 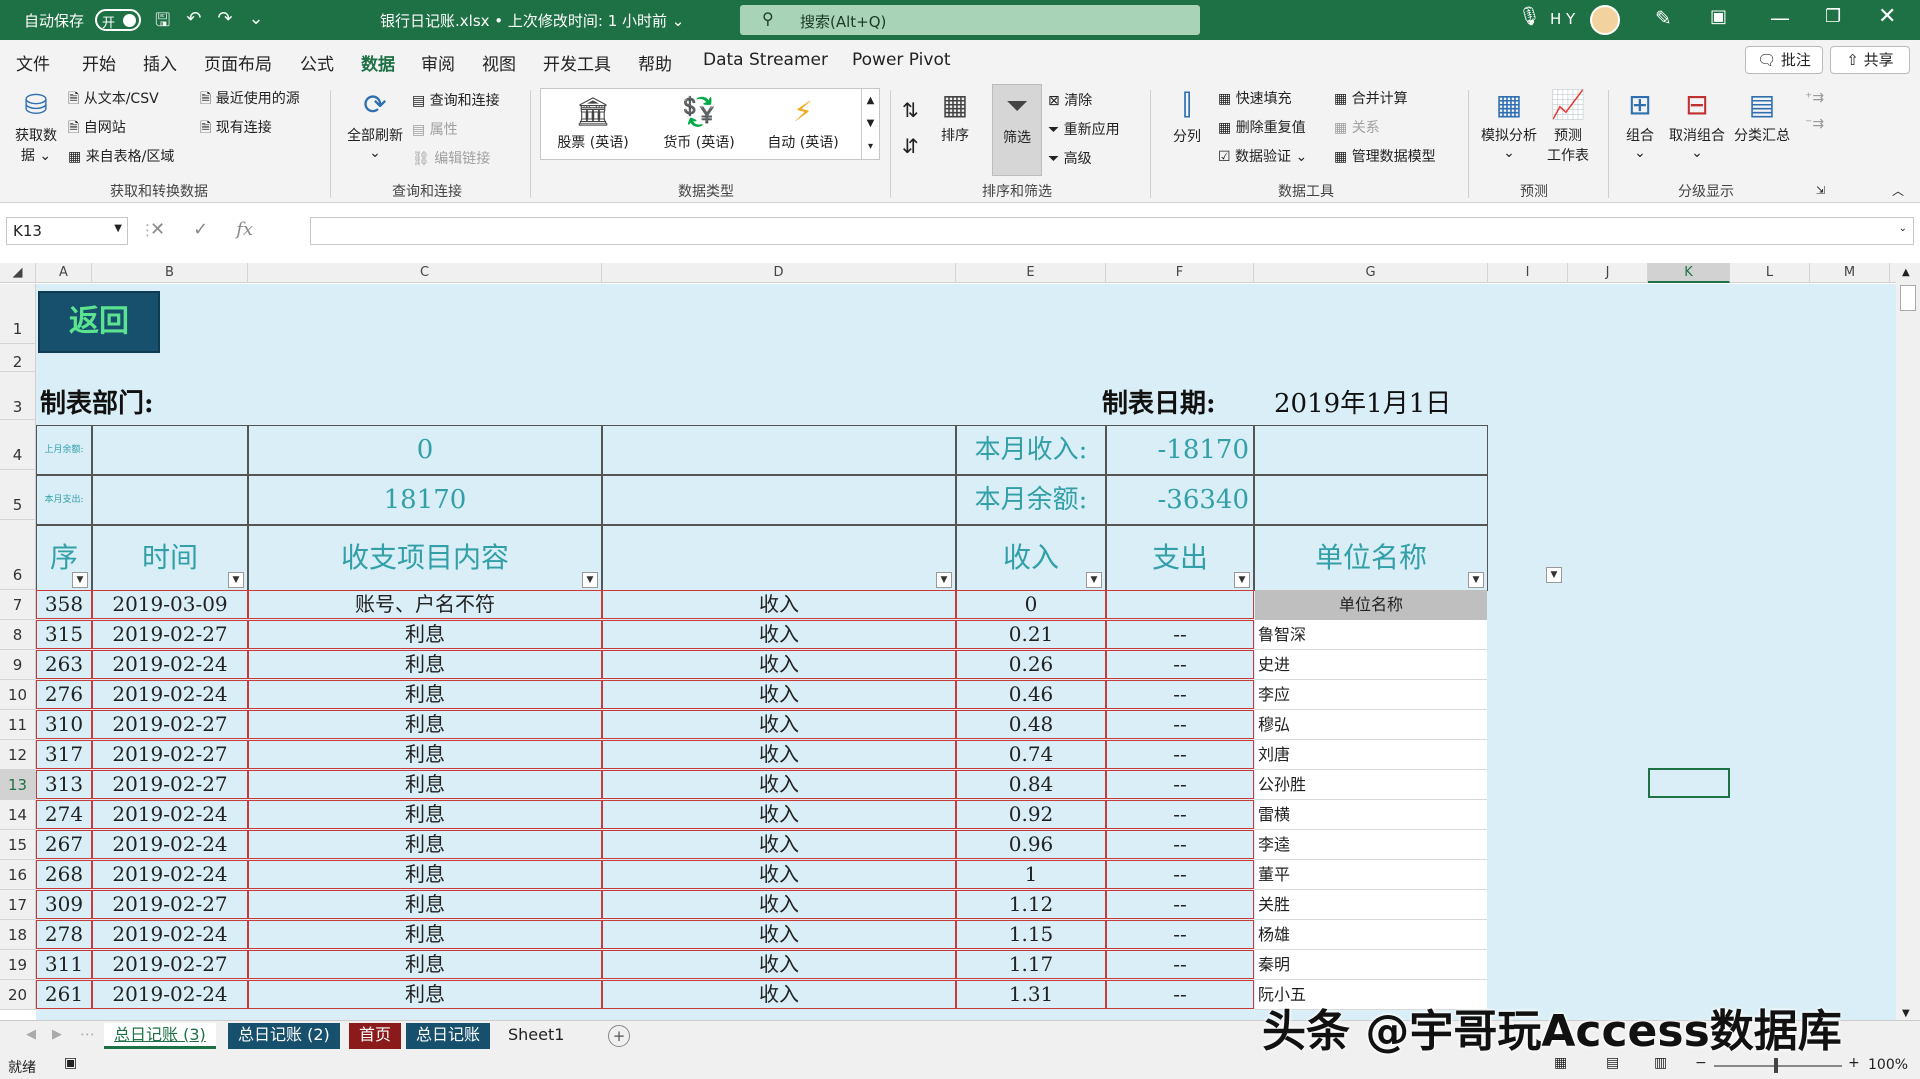 What do you see at coordinates (18, 555) in the screenshot?
I see `row-header: 6` at bounding box center [18, 555].